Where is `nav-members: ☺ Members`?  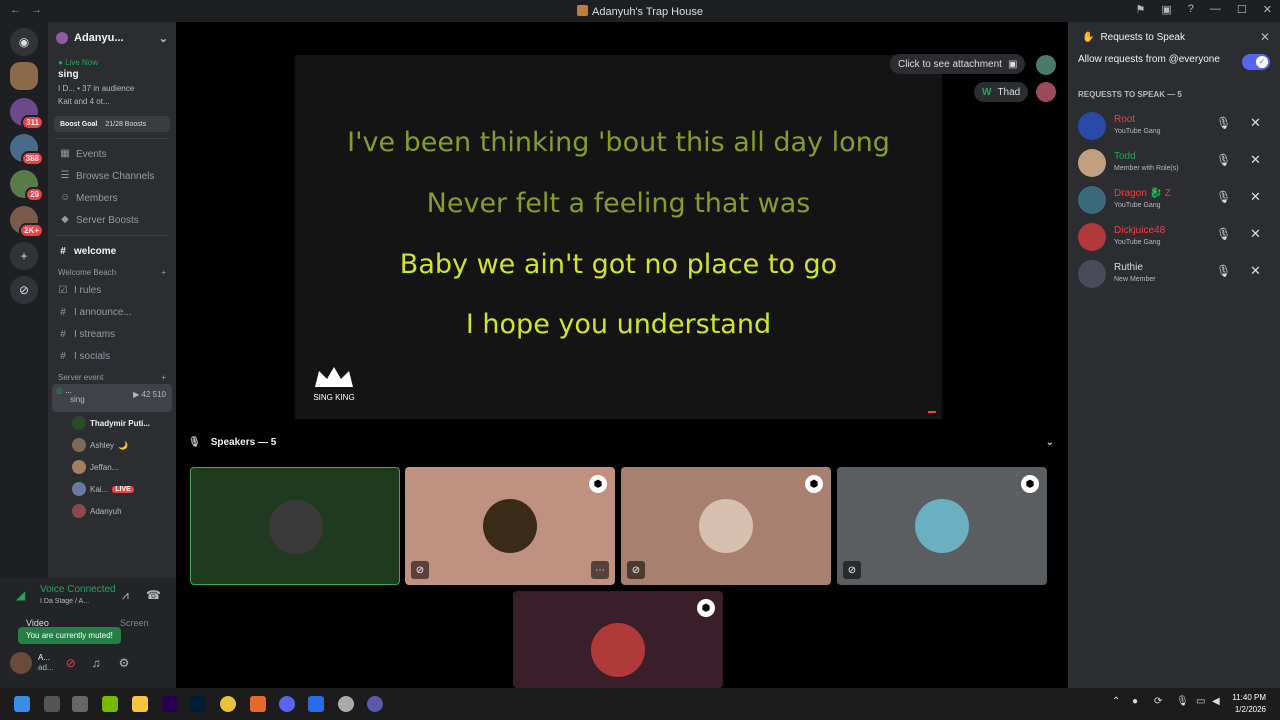 nav-members: ☺ Members is located at coordinates (112, 198).